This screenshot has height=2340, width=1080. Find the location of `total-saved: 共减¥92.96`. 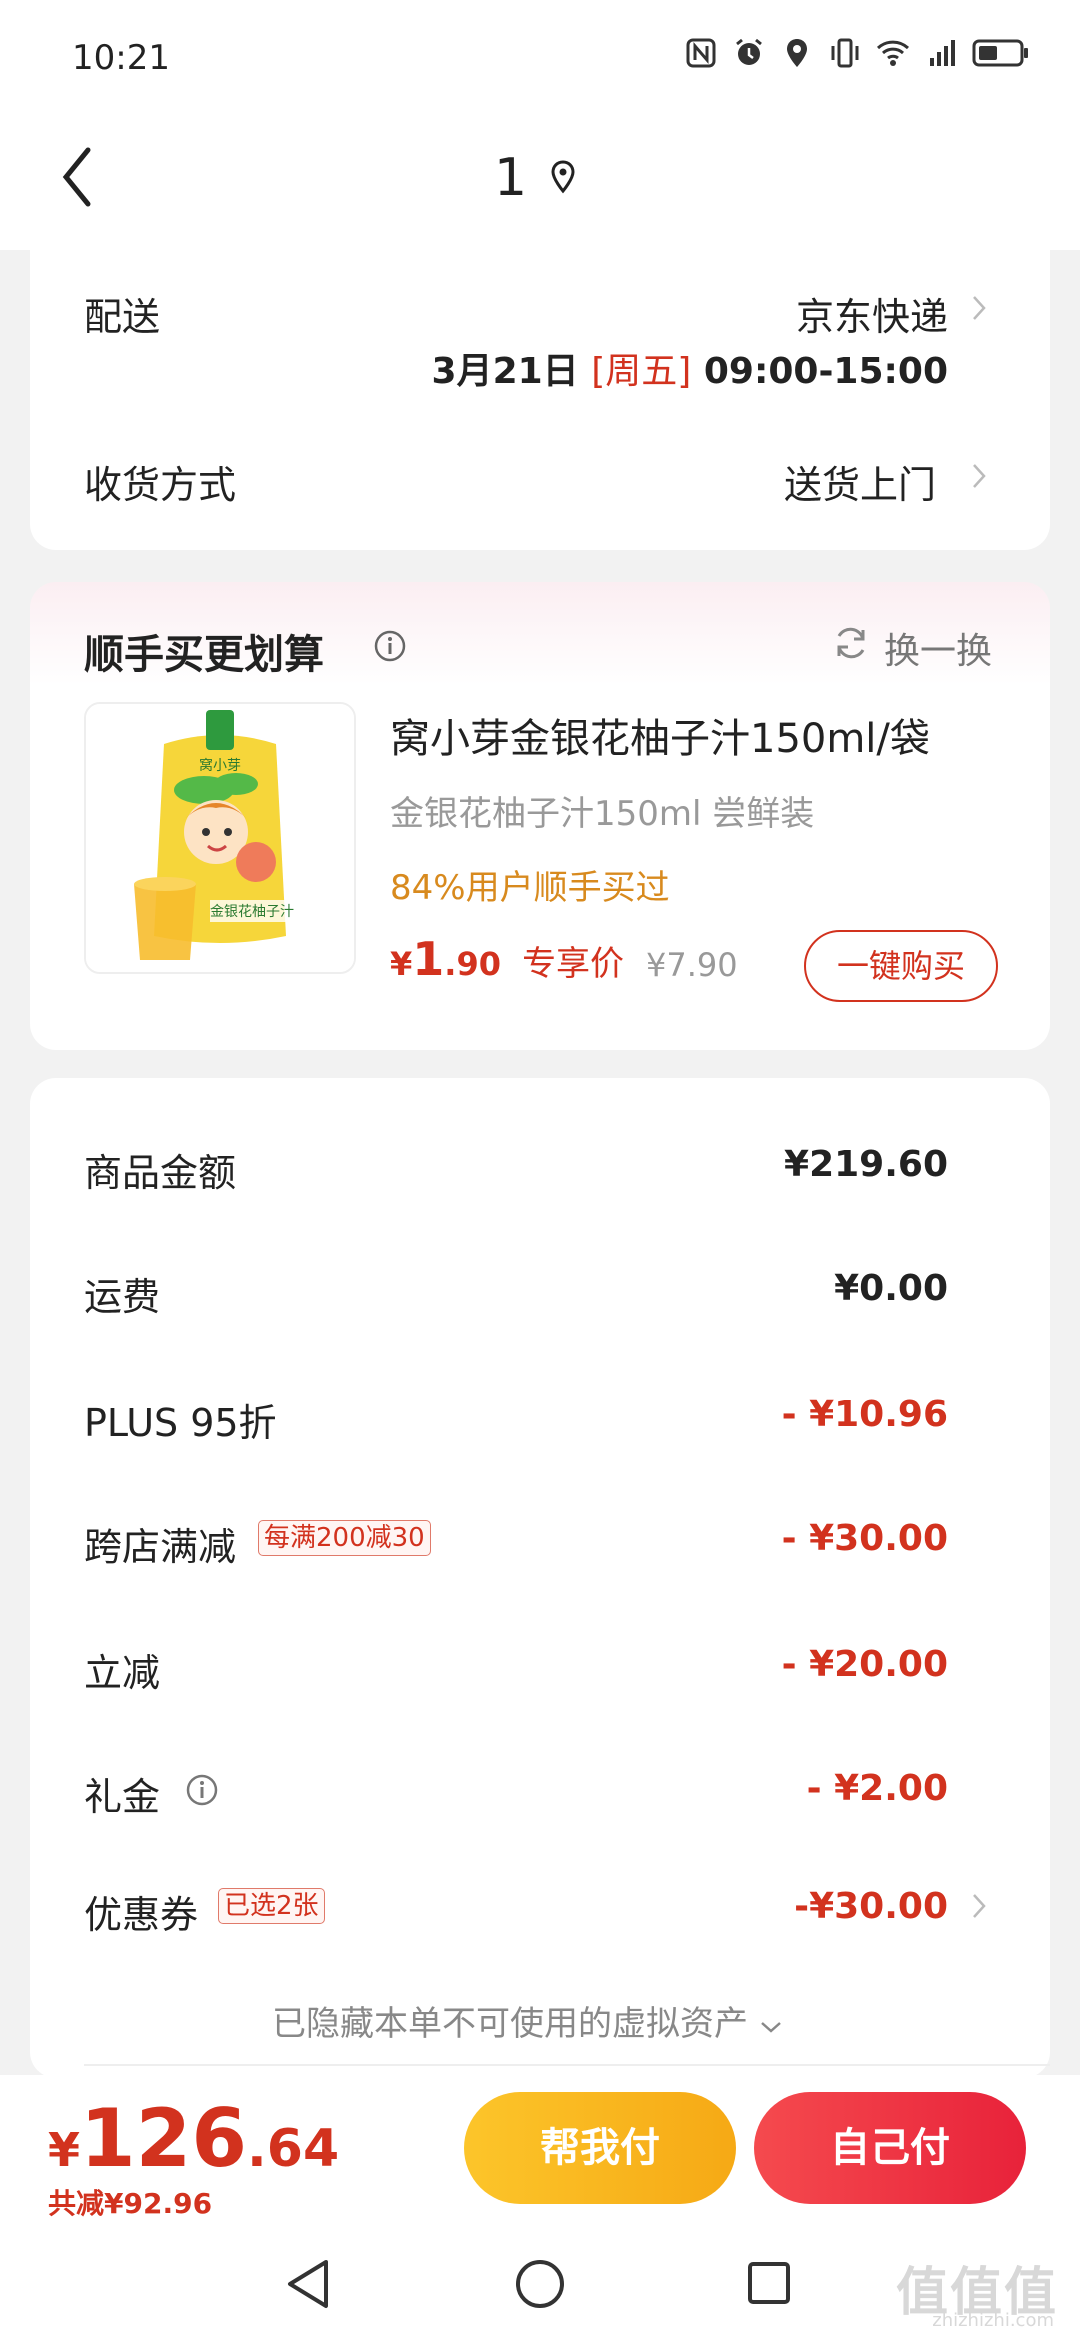

total-saved: 共减¥92.96 is located at coordinates (130, 2203).